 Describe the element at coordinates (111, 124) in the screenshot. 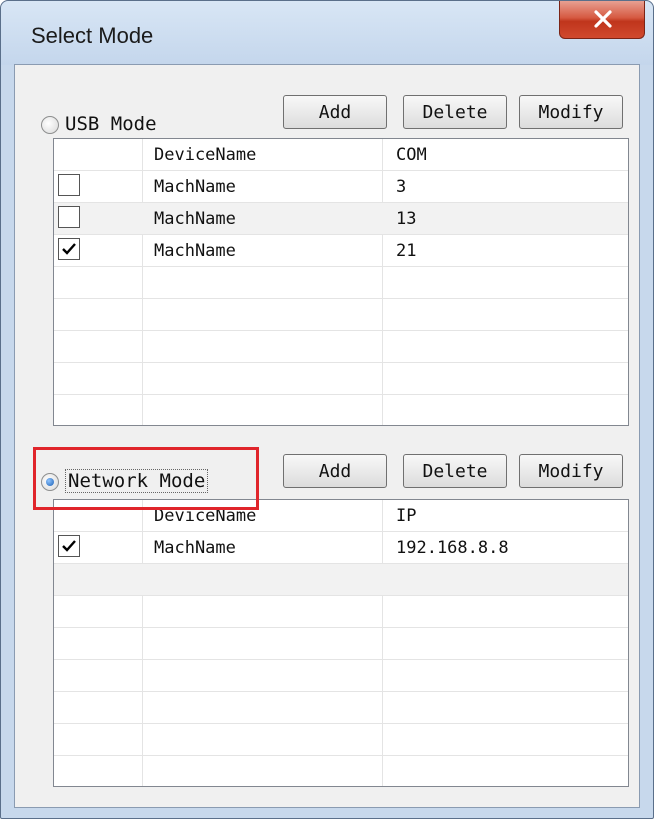

I see `usb-mode-label: USB Mode` at that location.